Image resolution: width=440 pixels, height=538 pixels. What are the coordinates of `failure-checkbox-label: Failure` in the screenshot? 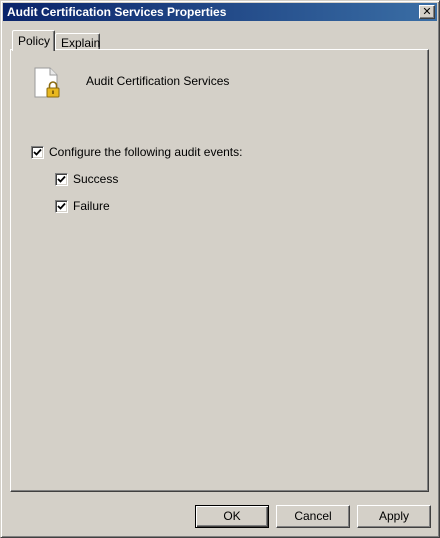 It's located at (91, 206).